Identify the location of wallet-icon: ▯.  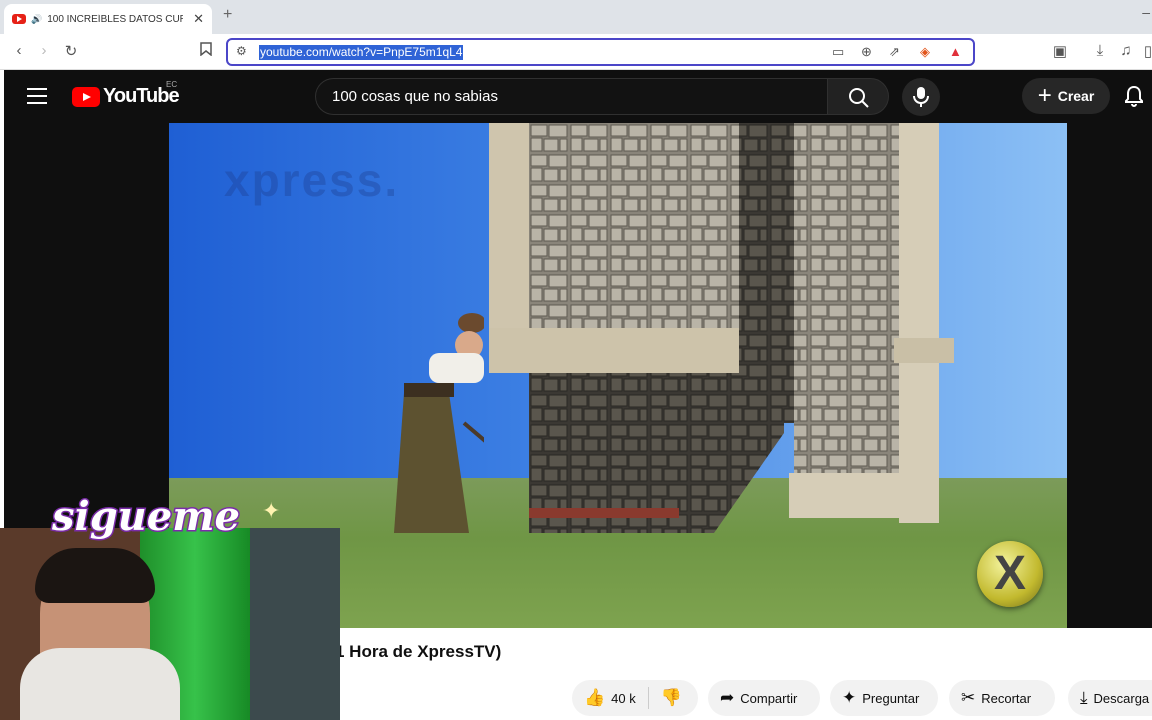
(1145, 51).